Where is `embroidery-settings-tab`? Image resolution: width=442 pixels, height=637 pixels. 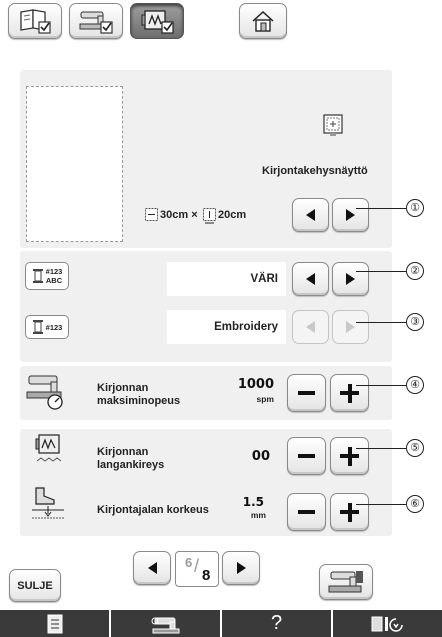
embroidery-settings-tab is located at coordinates (157, 21).